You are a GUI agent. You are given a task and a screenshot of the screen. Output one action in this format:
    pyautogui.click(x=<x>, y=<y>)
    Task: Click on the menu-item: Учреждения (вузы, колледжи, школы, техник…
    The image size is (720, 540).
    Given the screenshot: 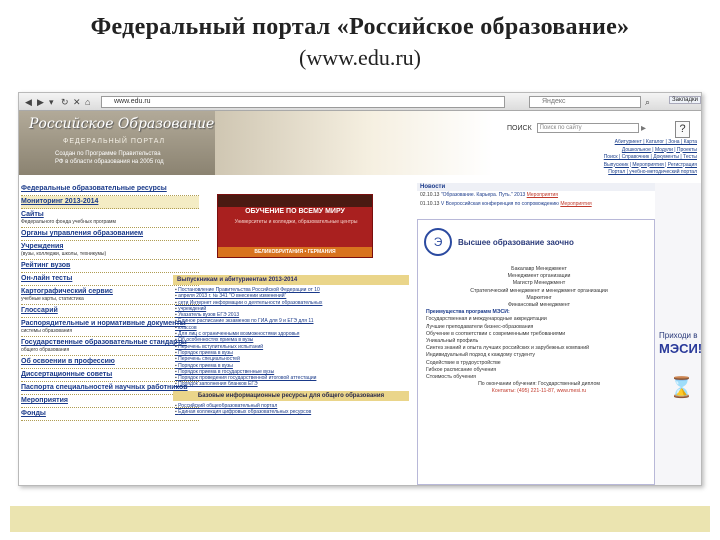 What is the action you would take?
    pyautogui.click(x=110, y=250)
    